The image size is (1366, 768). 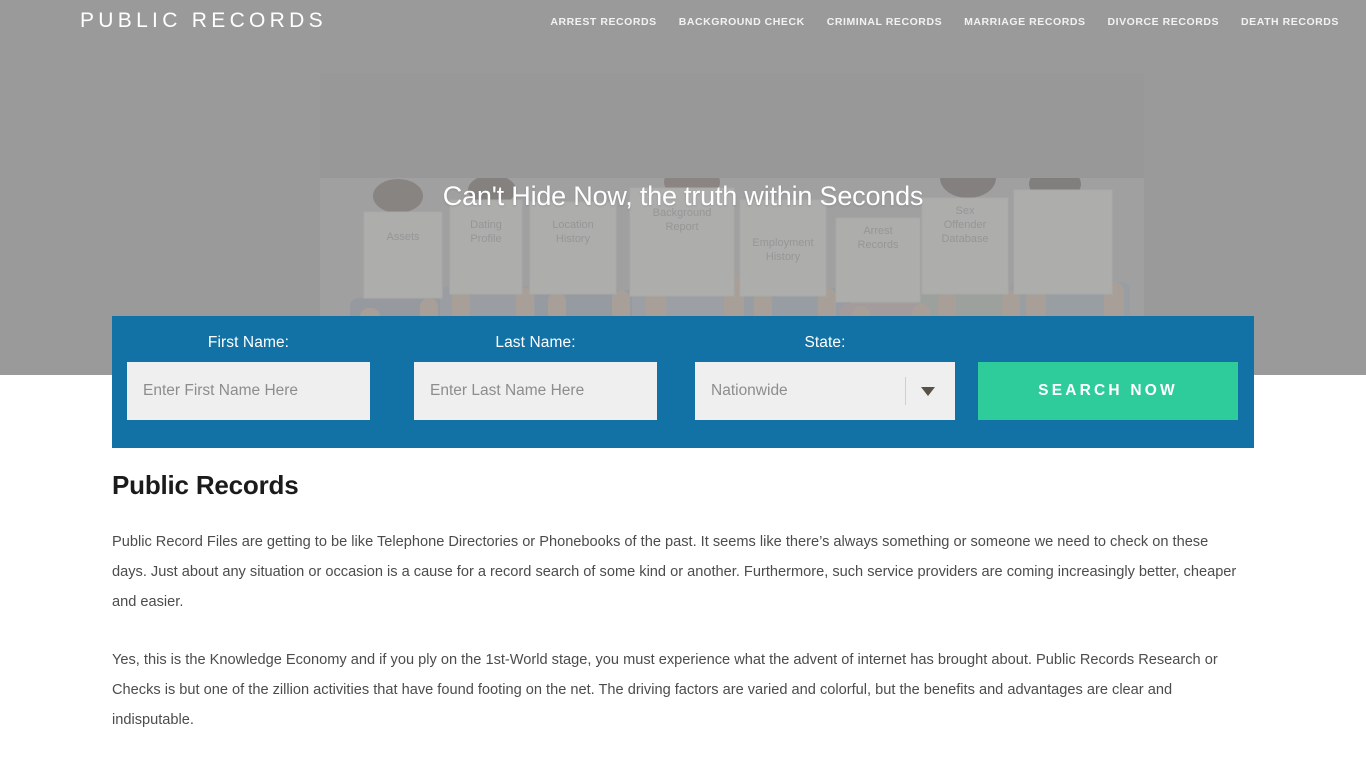 I want to click on first-name-input, so click(x=248, y=391).